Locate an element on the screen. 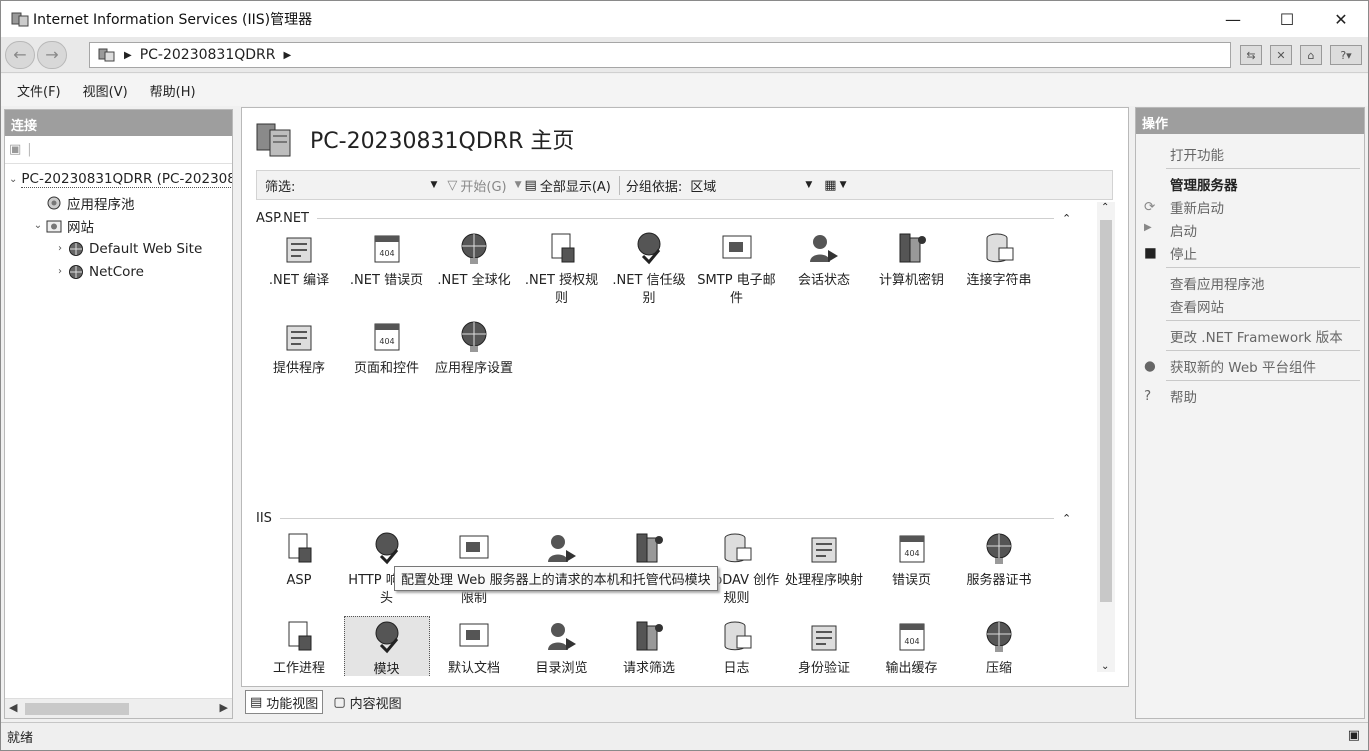  feature-item: 404 页面和控件 is located at coordinates (387, 347).